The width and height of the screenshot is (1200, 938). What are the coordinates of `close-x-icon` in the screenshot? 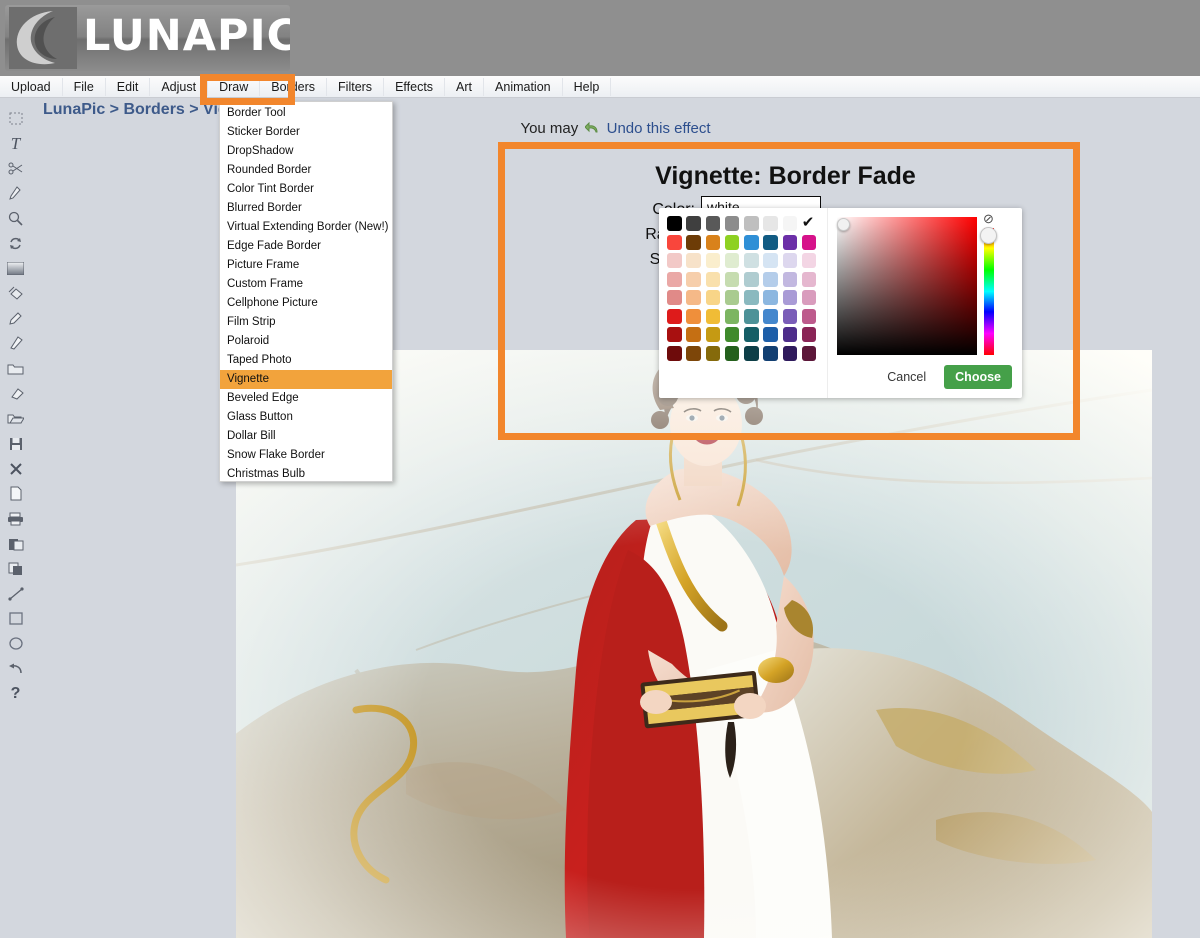 It's located at (16, 468).